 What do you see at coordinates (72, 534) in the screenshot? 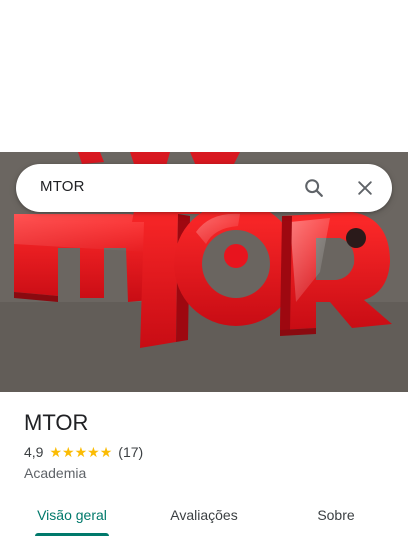
I see `active-tab-indicator` at bounding box center [72, 534].